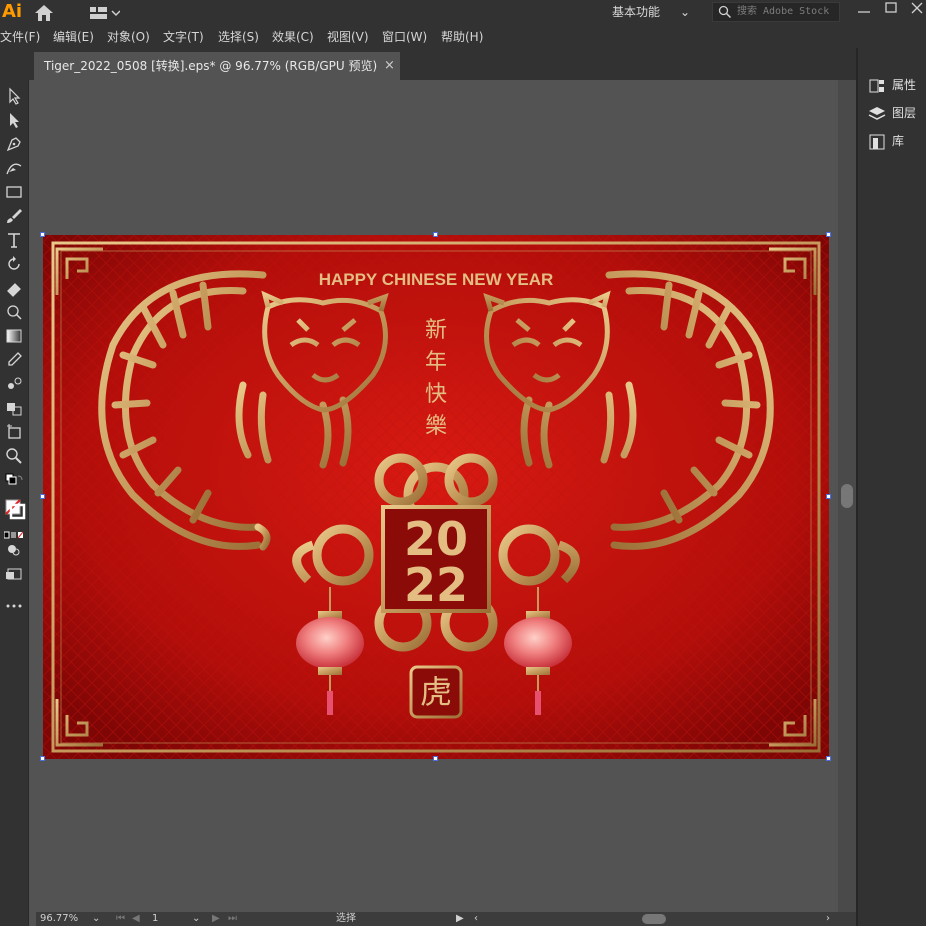  I want to click on right-panel-dock: 属性 图层 库, so click(891, 487).